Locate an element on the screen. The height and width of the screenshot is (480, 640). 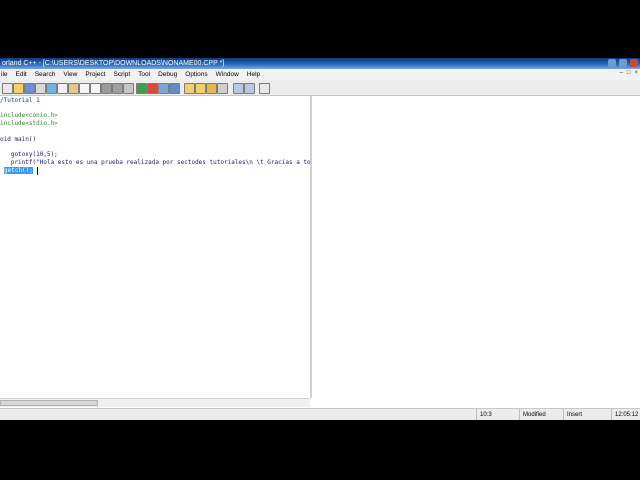
code-line-gotoxy: gotoxy(10,5); is located at coordinates (29, 154).